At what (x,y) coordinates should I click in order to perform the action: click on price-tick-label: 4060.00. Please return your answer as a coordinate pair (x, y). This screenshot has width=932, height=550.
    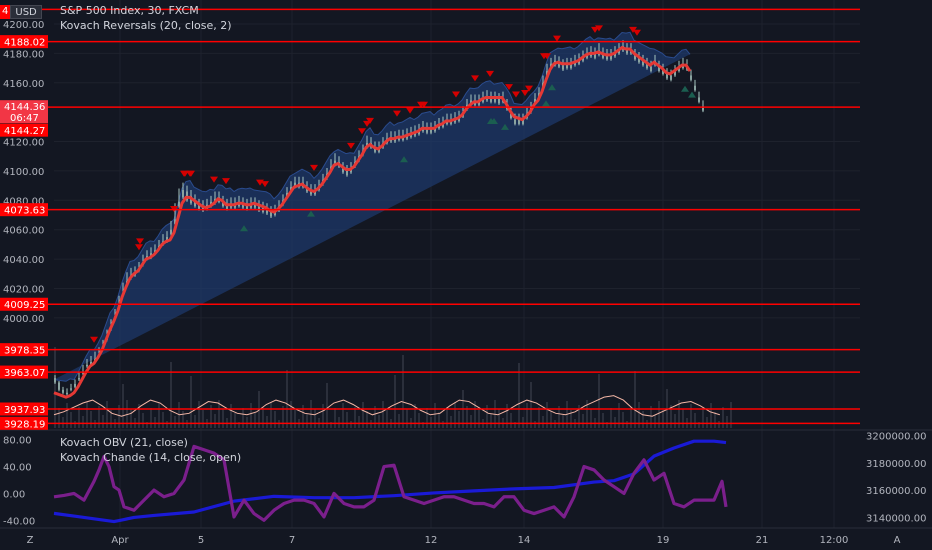
    Looking at the image, I should click on (23, 231).